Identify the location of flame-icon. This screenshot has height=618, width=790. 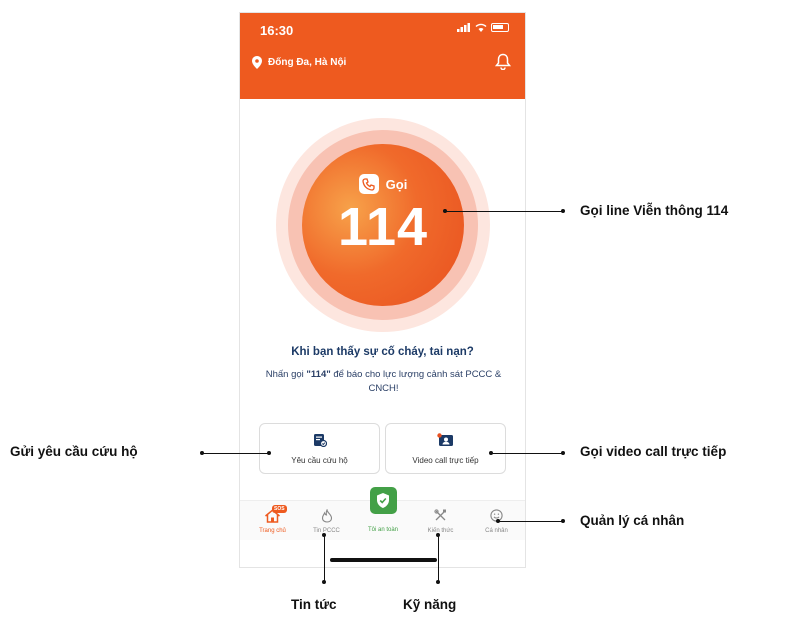
(326, 516).